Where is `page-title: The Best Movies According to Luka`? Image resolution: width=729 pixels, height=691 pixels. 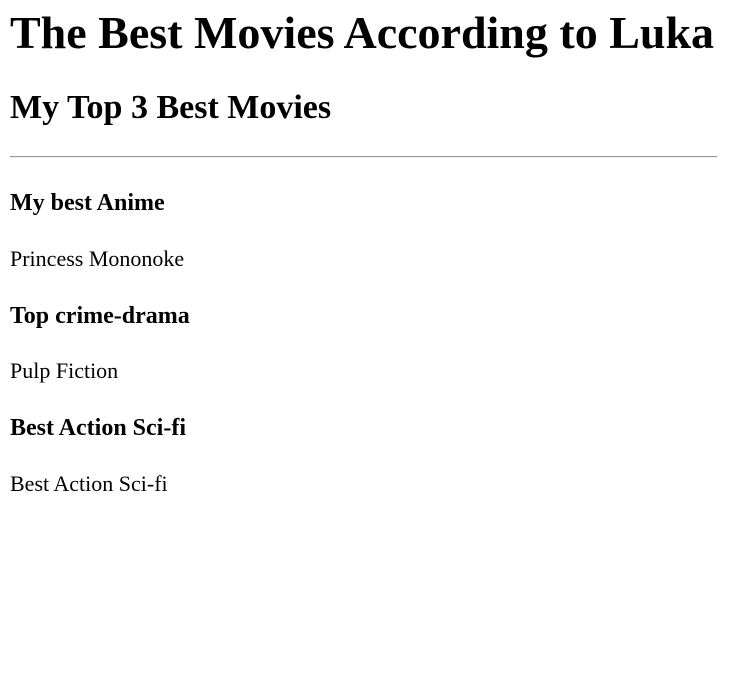 page-title: The Best Movies According to Luka is located at coordinates (362, 32).